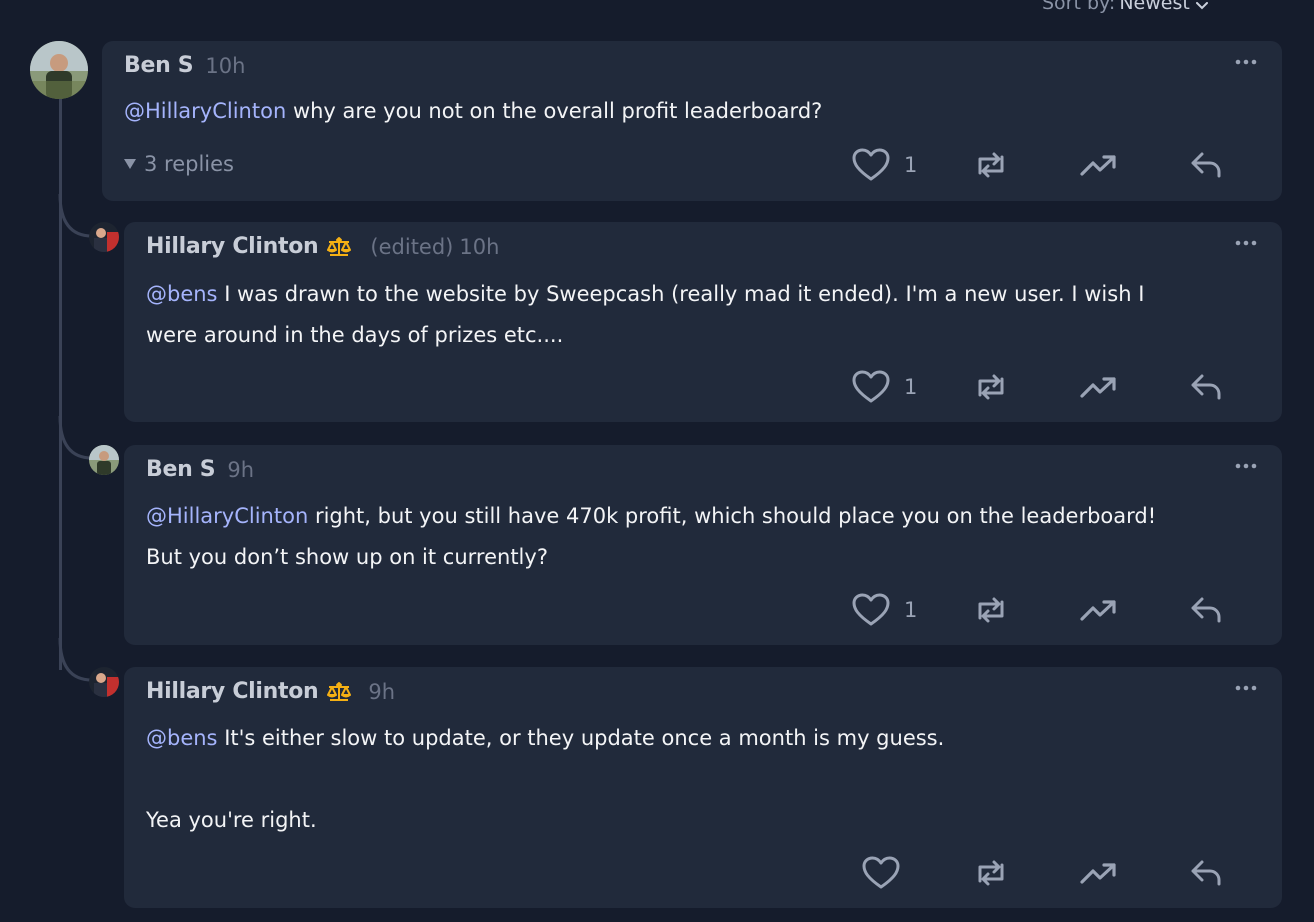 The width and height of the screenshot is (1314, 922). Describe the element at coordinates (1154, 7) in the screenshot. I see `sort-value: Newest` at that location.